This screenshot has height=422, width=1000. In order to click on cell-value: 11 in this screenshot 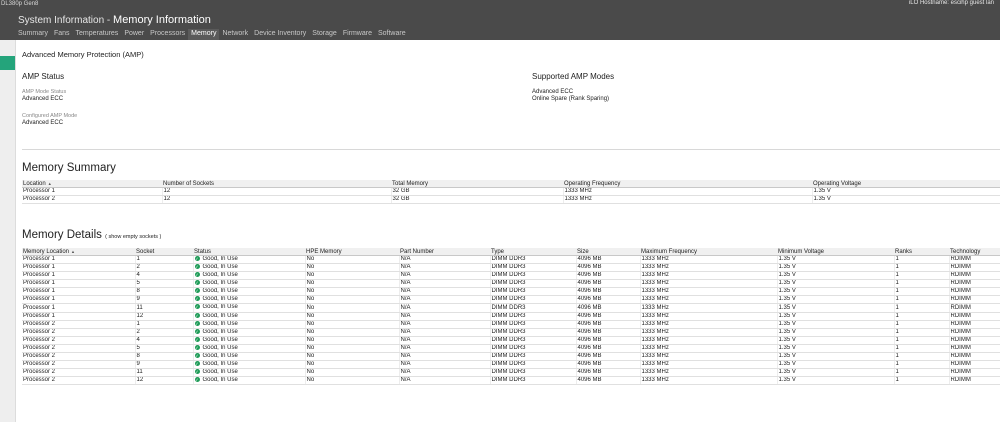, I will do `click(139, 307)`.